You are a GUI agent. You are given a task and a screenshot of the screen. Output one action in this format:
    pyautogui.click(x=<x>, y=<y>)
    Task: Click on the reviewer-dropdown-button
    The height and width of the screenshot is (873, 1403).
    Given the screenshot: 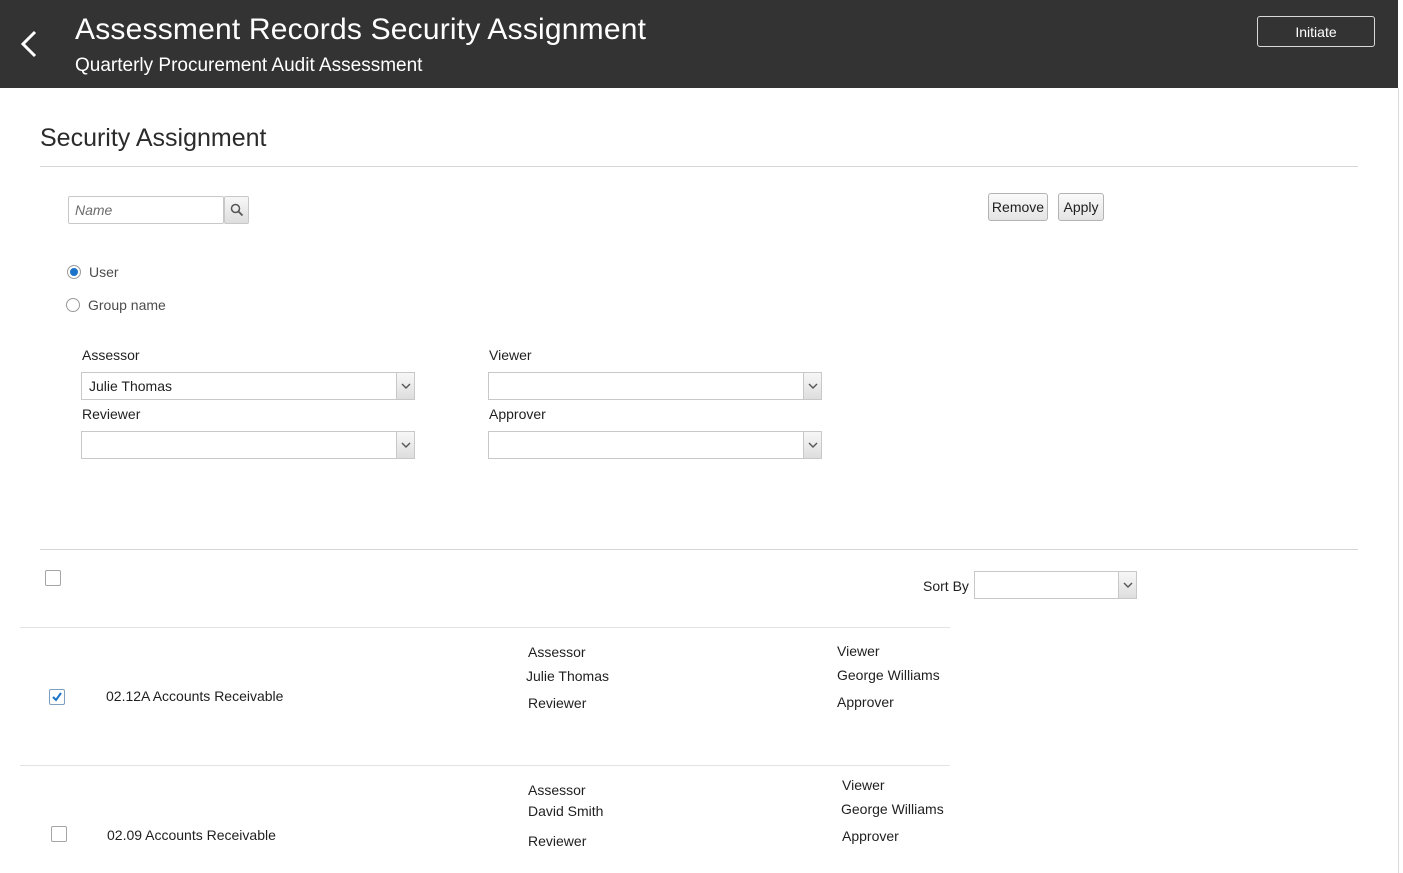 What is the action you would take?
    pyautogui.click(x=405, y=445)
    